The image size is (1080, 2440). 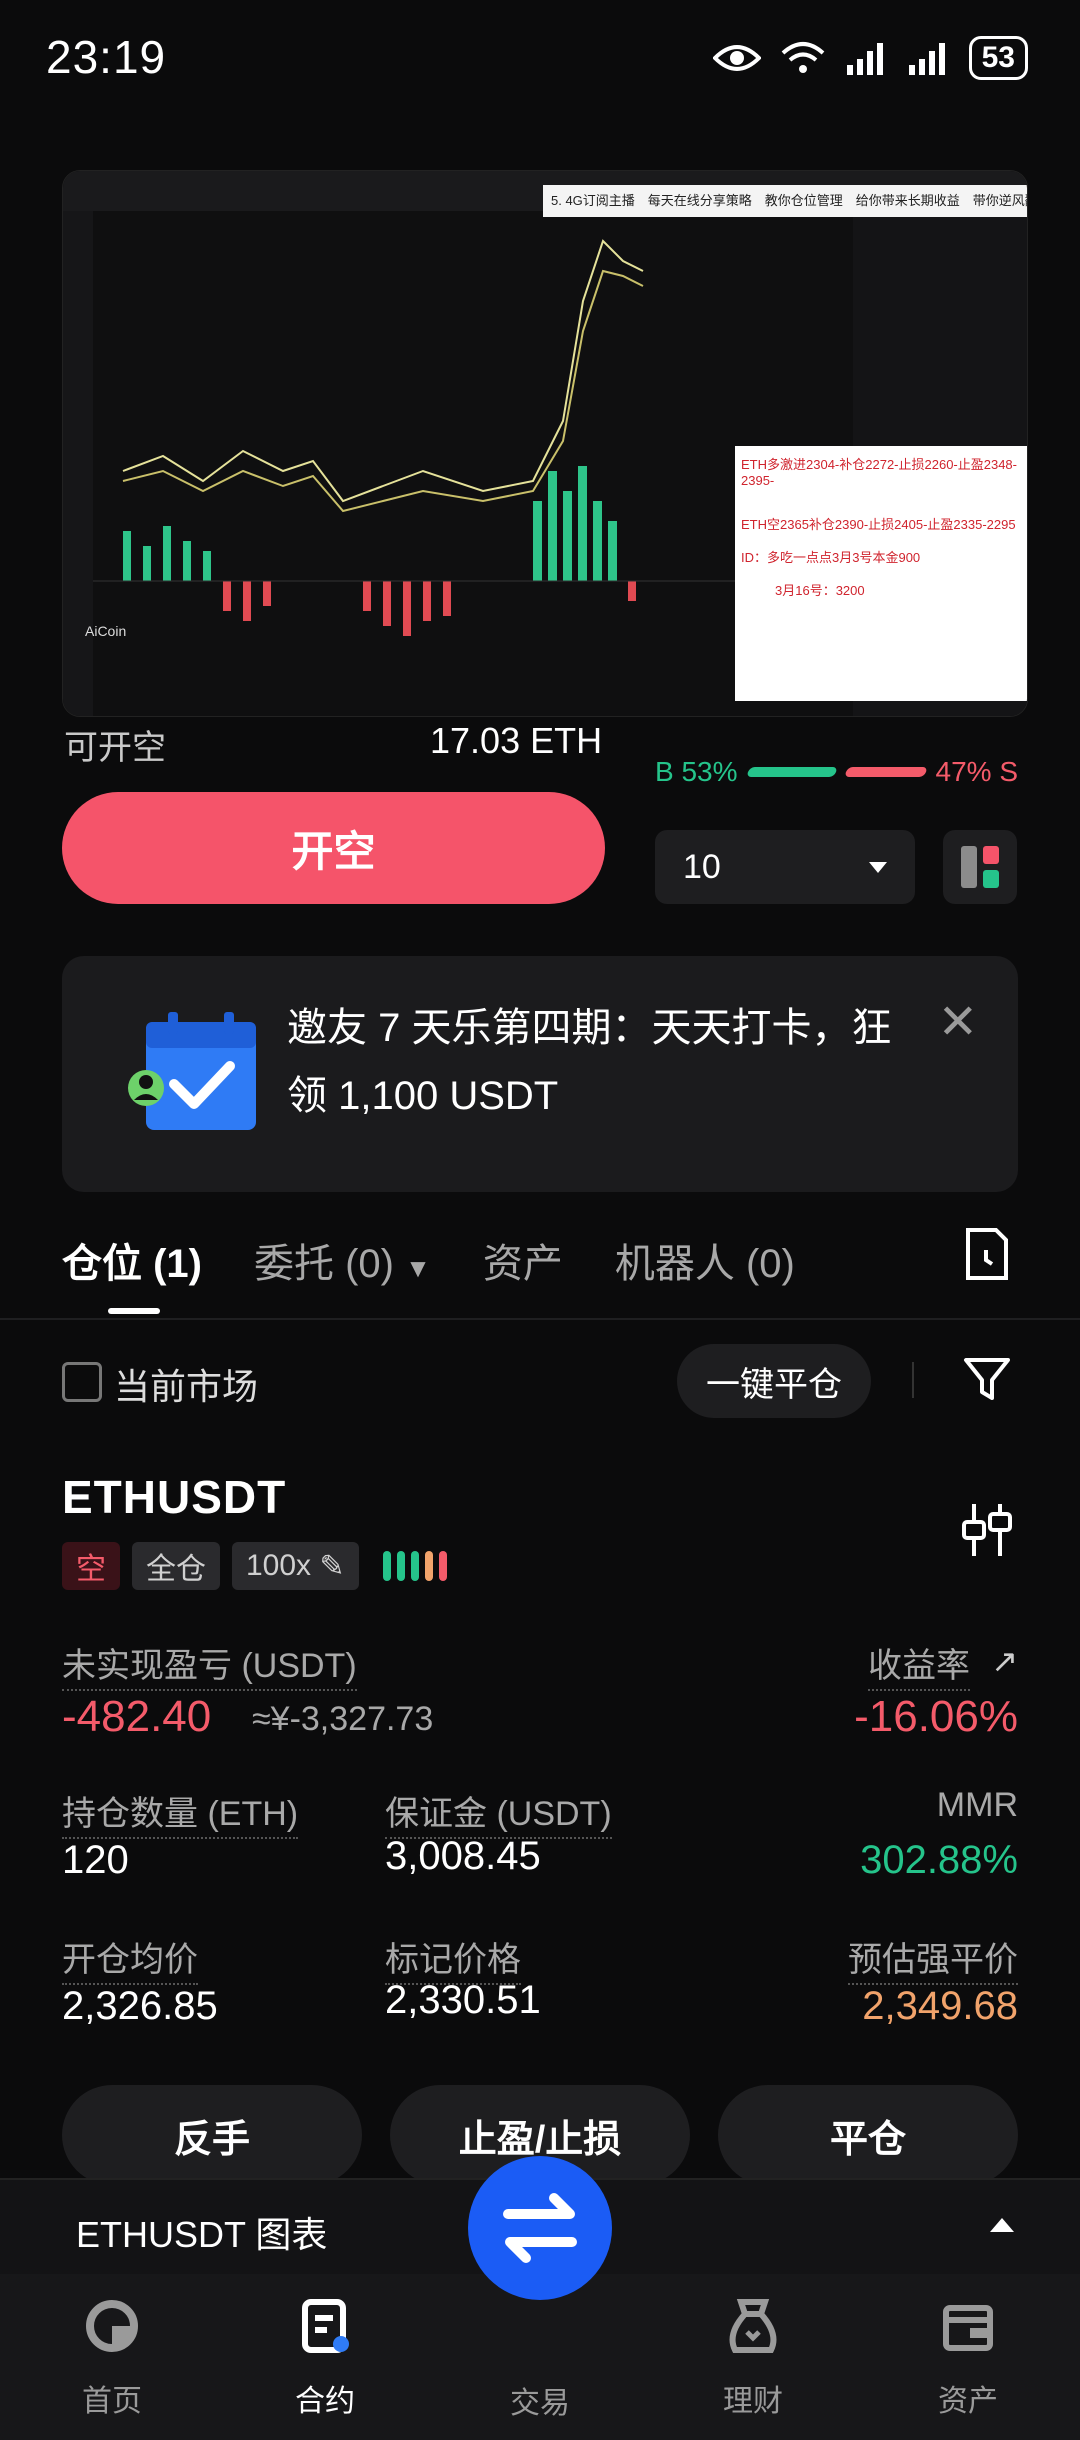 What do you see at coordinates (414, 1566) in the screenshot?
I see `risk-level-bars` at bounding box center [414, 1566].